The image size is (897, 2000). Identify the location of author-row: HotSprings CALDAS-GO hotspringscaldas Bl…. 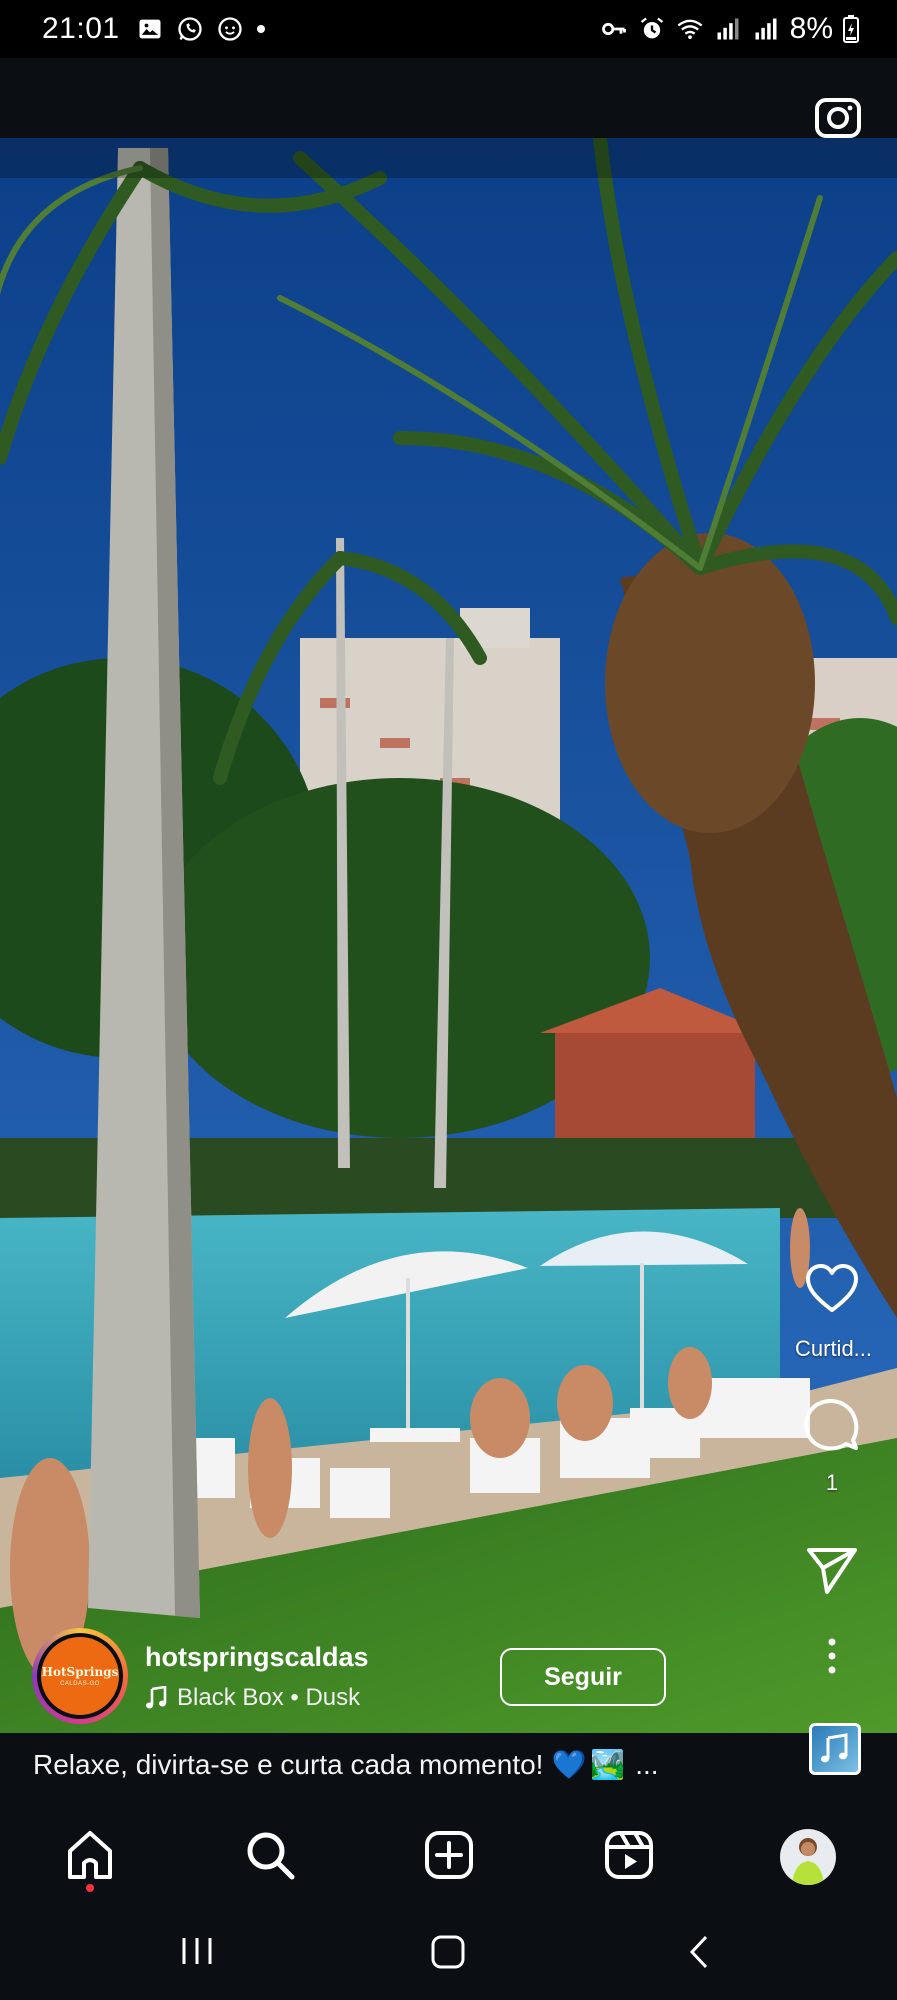
(352, 1676).